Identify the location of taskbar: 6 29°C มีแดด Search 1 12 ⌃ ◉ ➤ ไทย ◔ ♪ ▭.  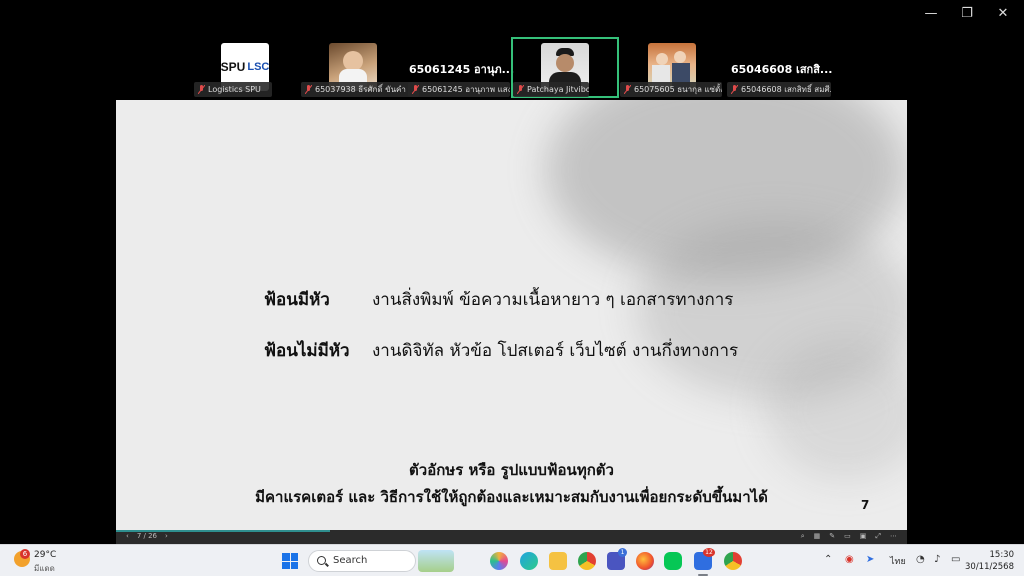
(512, 560).